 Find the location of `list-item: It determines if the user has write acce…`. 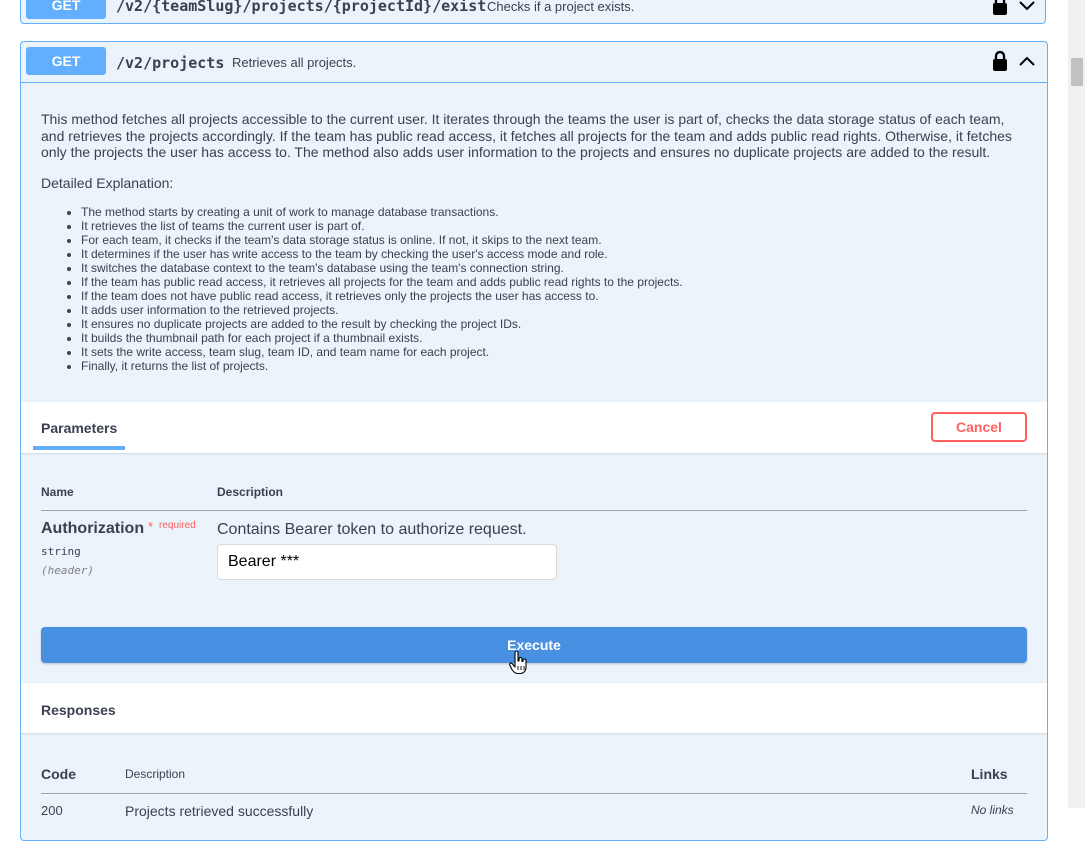

list-item: It determines if the user has write acce… is located at coordinates (556, 254).